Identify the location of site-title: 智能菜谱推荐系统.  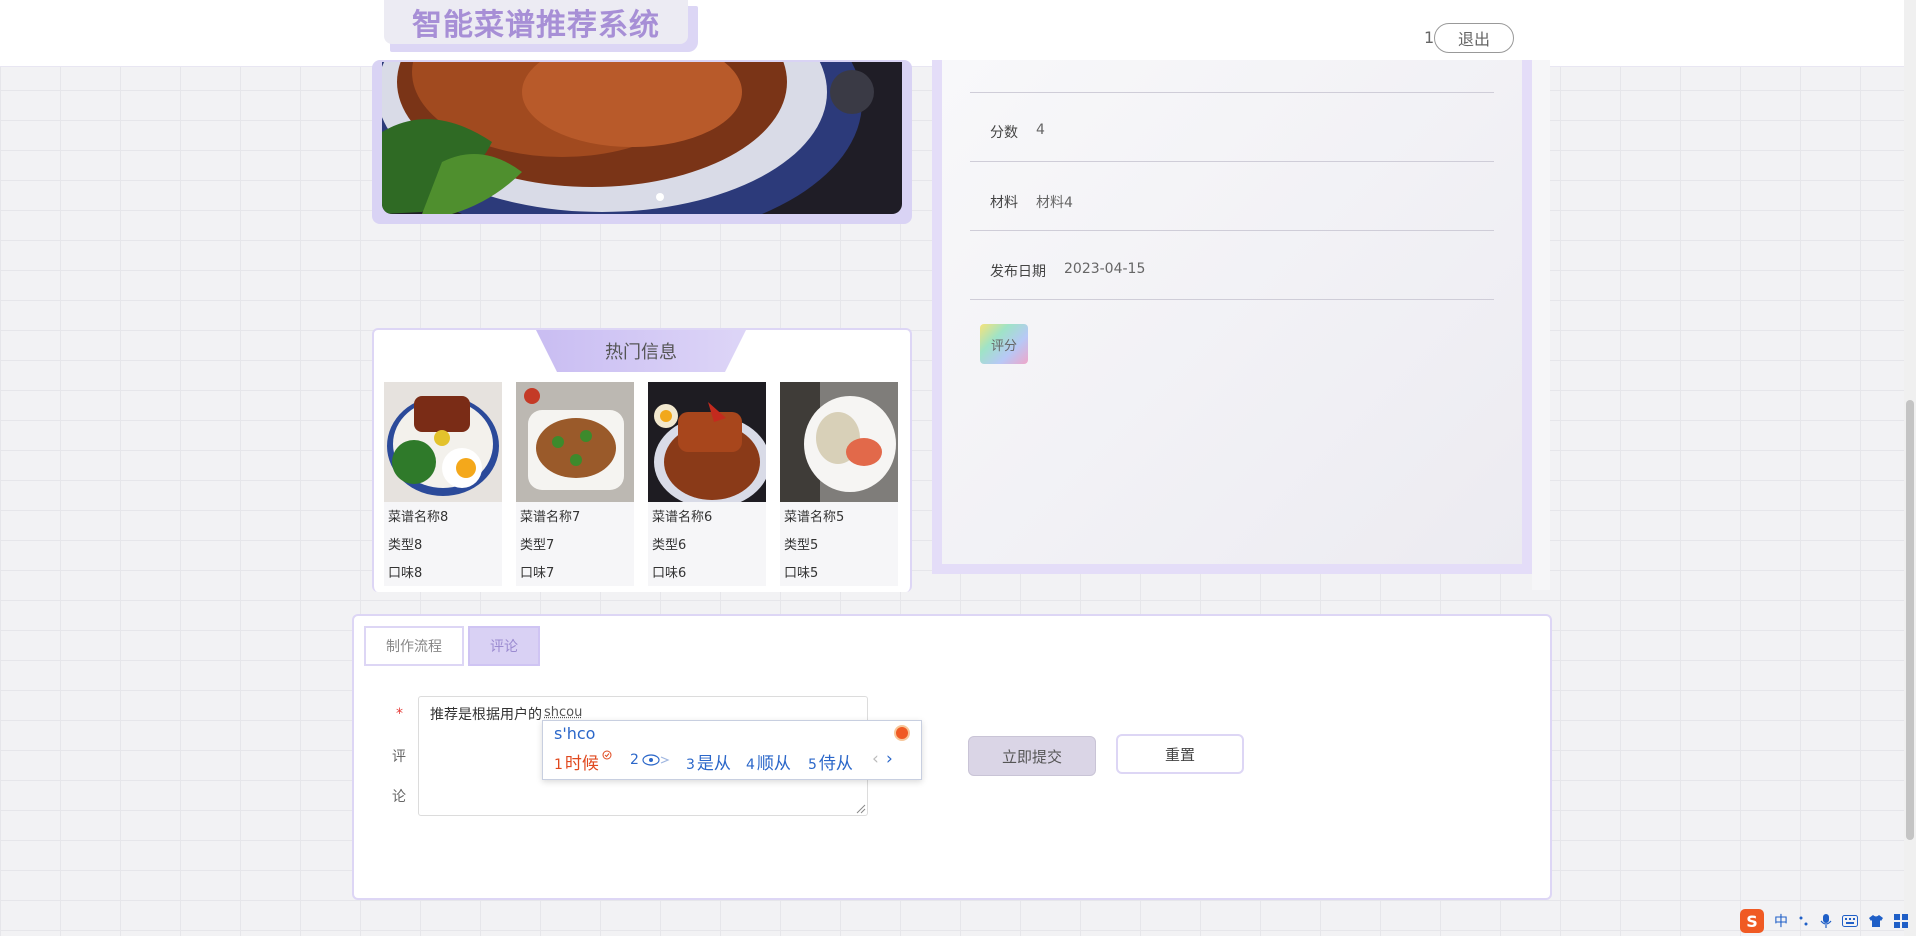
(536, 25).